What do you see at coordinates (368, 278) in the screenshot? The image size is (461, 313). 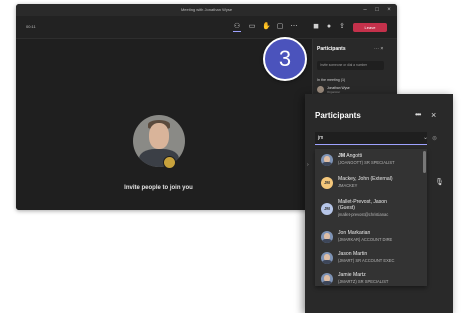 I see `list-item: Jamie Martz (JMARTZ) SR SPECIALIST` at bounding box center [368, 278].